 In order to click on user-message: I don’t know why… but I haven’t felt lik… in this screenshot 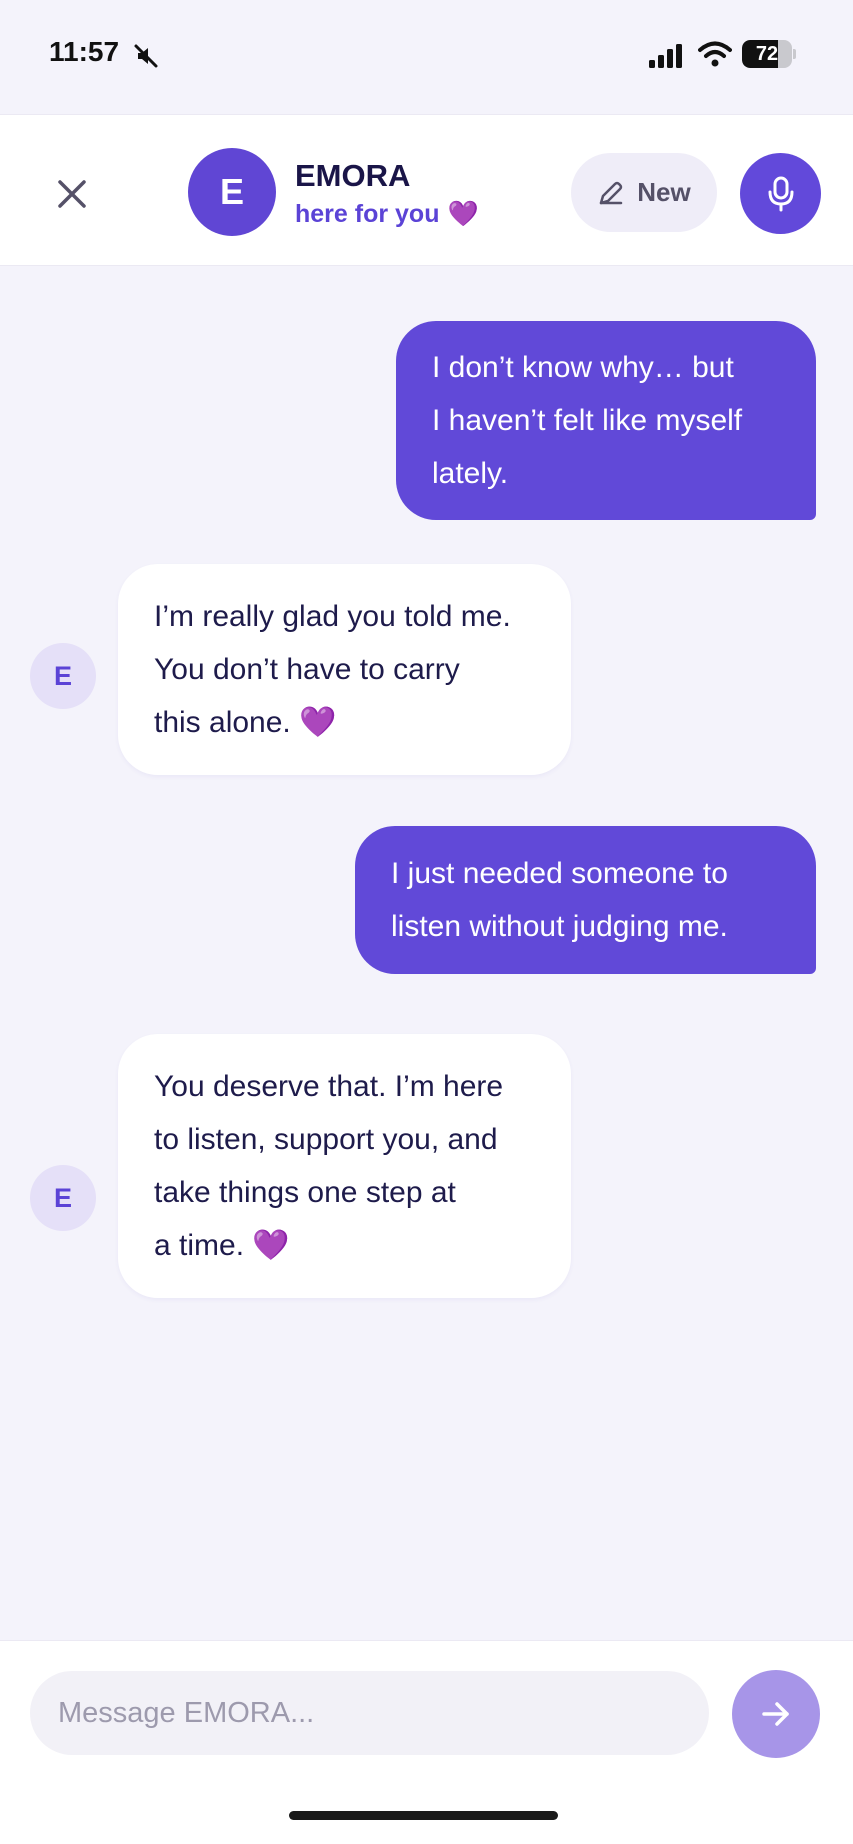, I will do `click(606, 420)`.